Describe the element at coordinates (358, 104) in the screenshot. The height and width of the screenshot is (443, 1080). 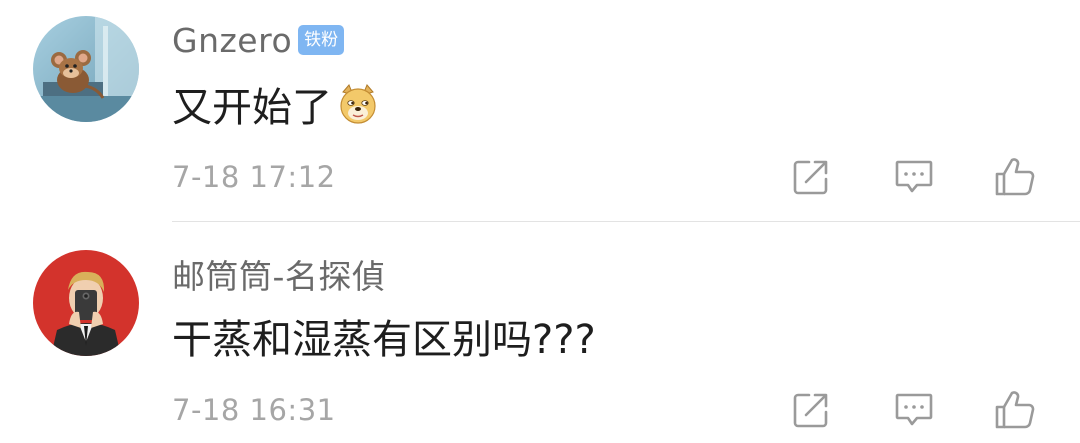
I see `doge-emoji-icon` at that location.